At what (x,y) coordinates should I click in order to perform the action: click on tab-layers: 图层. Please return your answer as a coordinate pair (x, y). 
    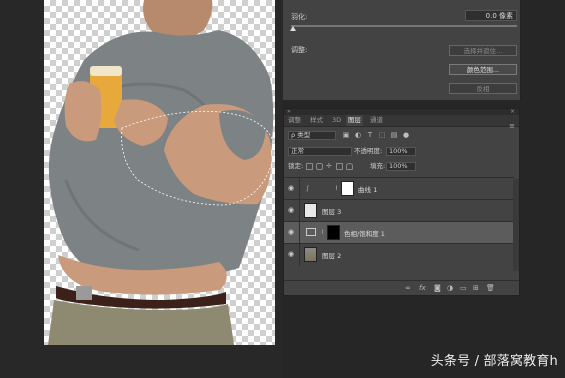
    Looking at the image, I should click on (354, 120).